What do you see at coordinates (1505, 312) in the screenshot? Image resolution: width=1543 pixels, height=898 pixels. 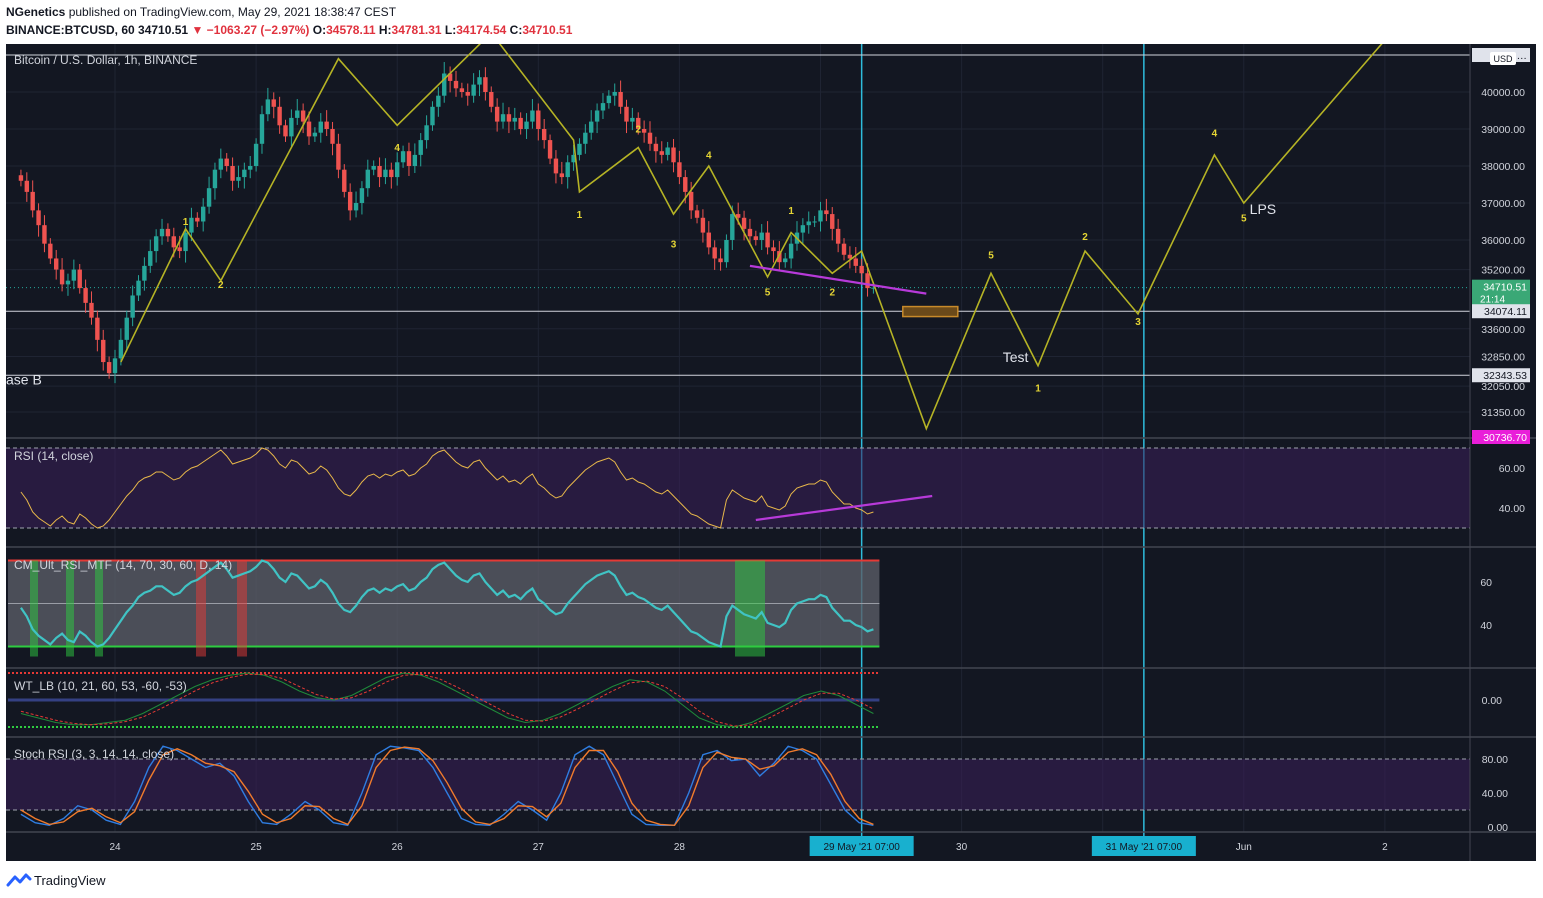 I see `price-label: 34074.11` at bounding box center [1505, 312].